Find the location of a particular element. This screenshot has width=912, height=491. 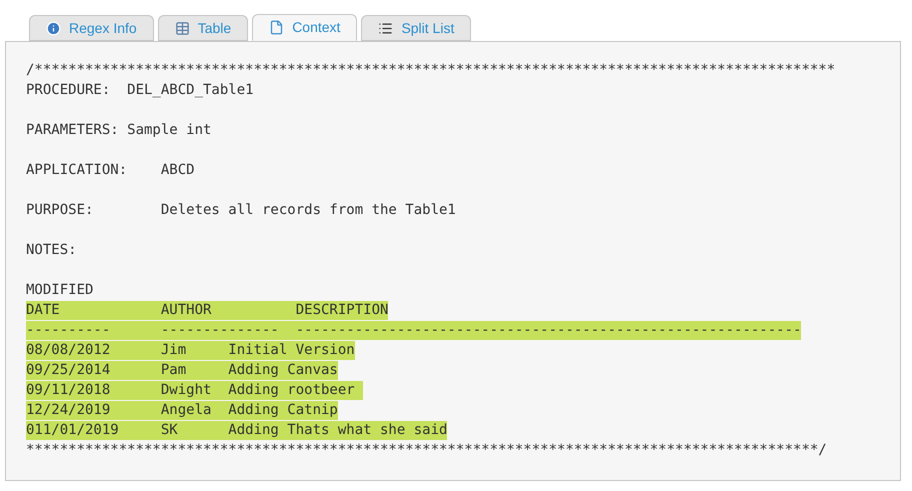

code-line: PARAMETERS: Sample int is located at coordinates (119, 130).